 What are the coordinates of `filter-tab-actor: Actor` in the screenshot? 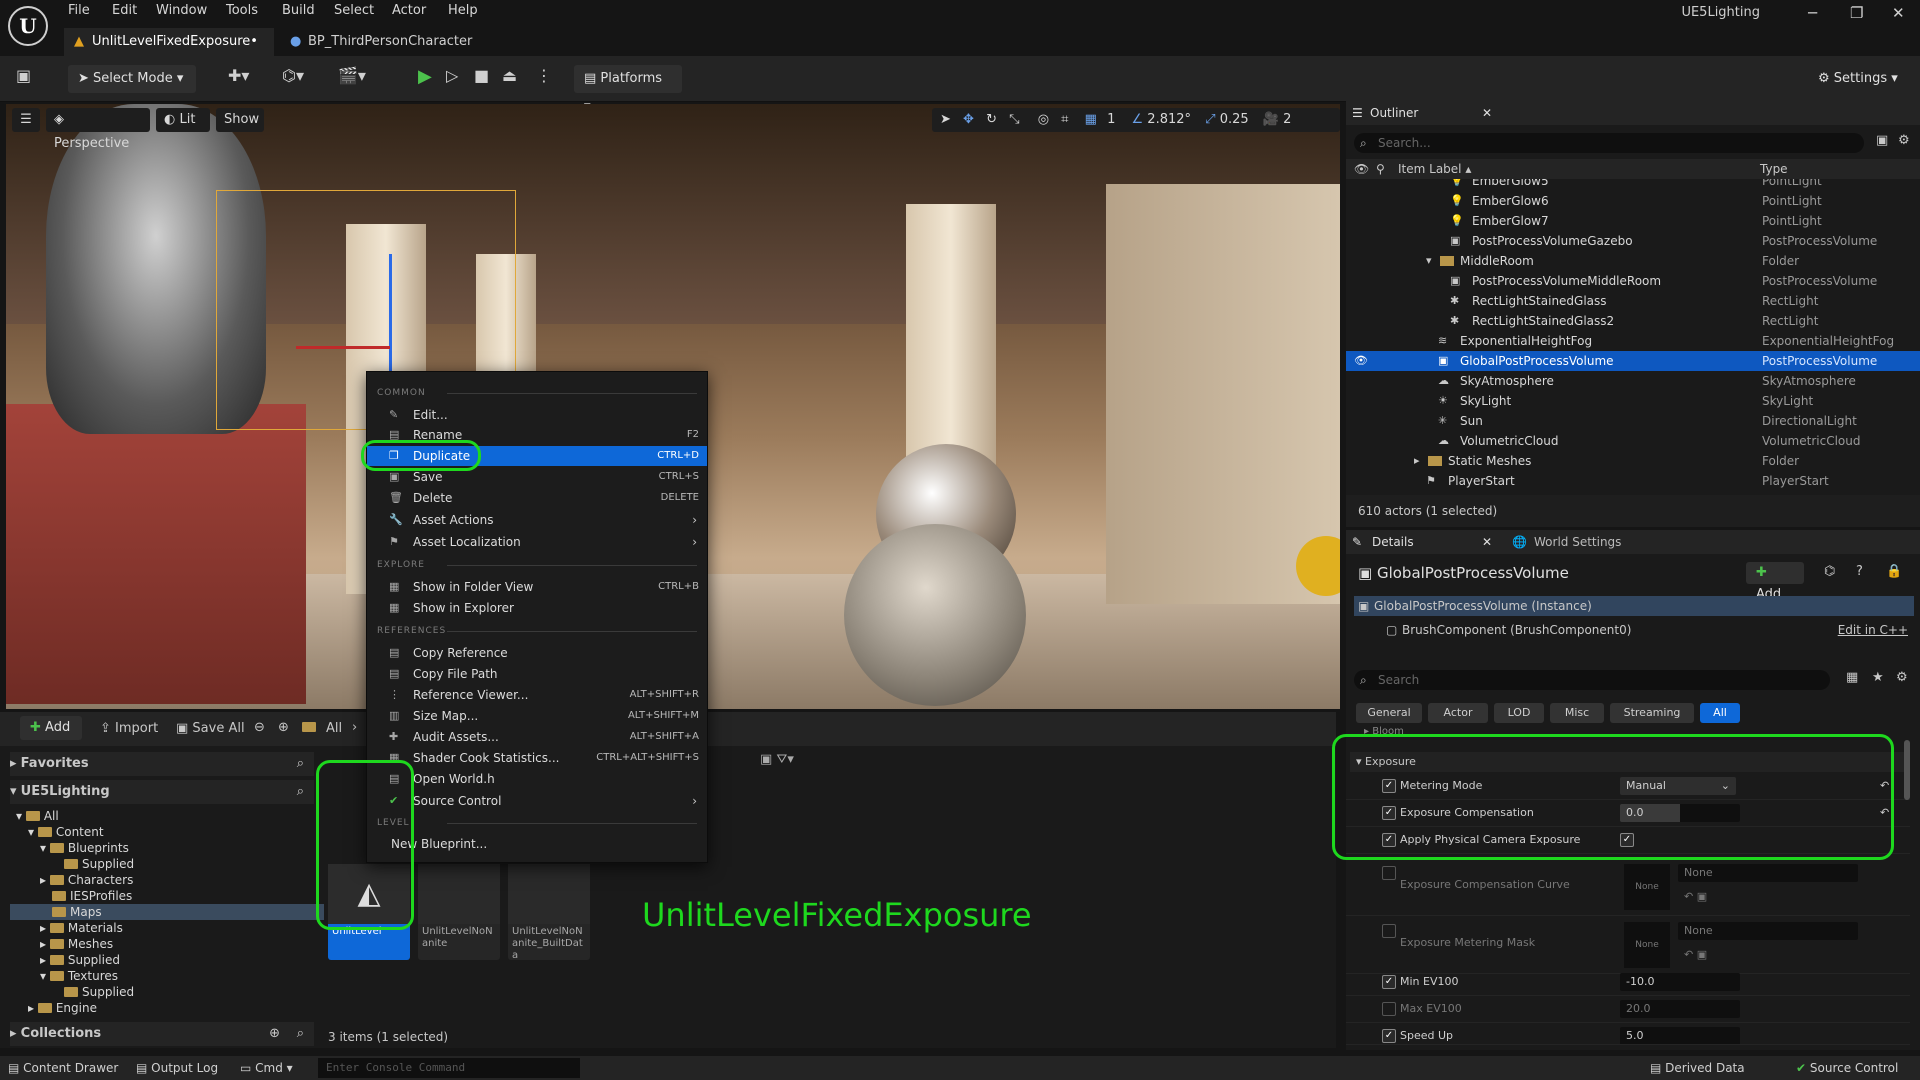 It's located at (1458, 713).